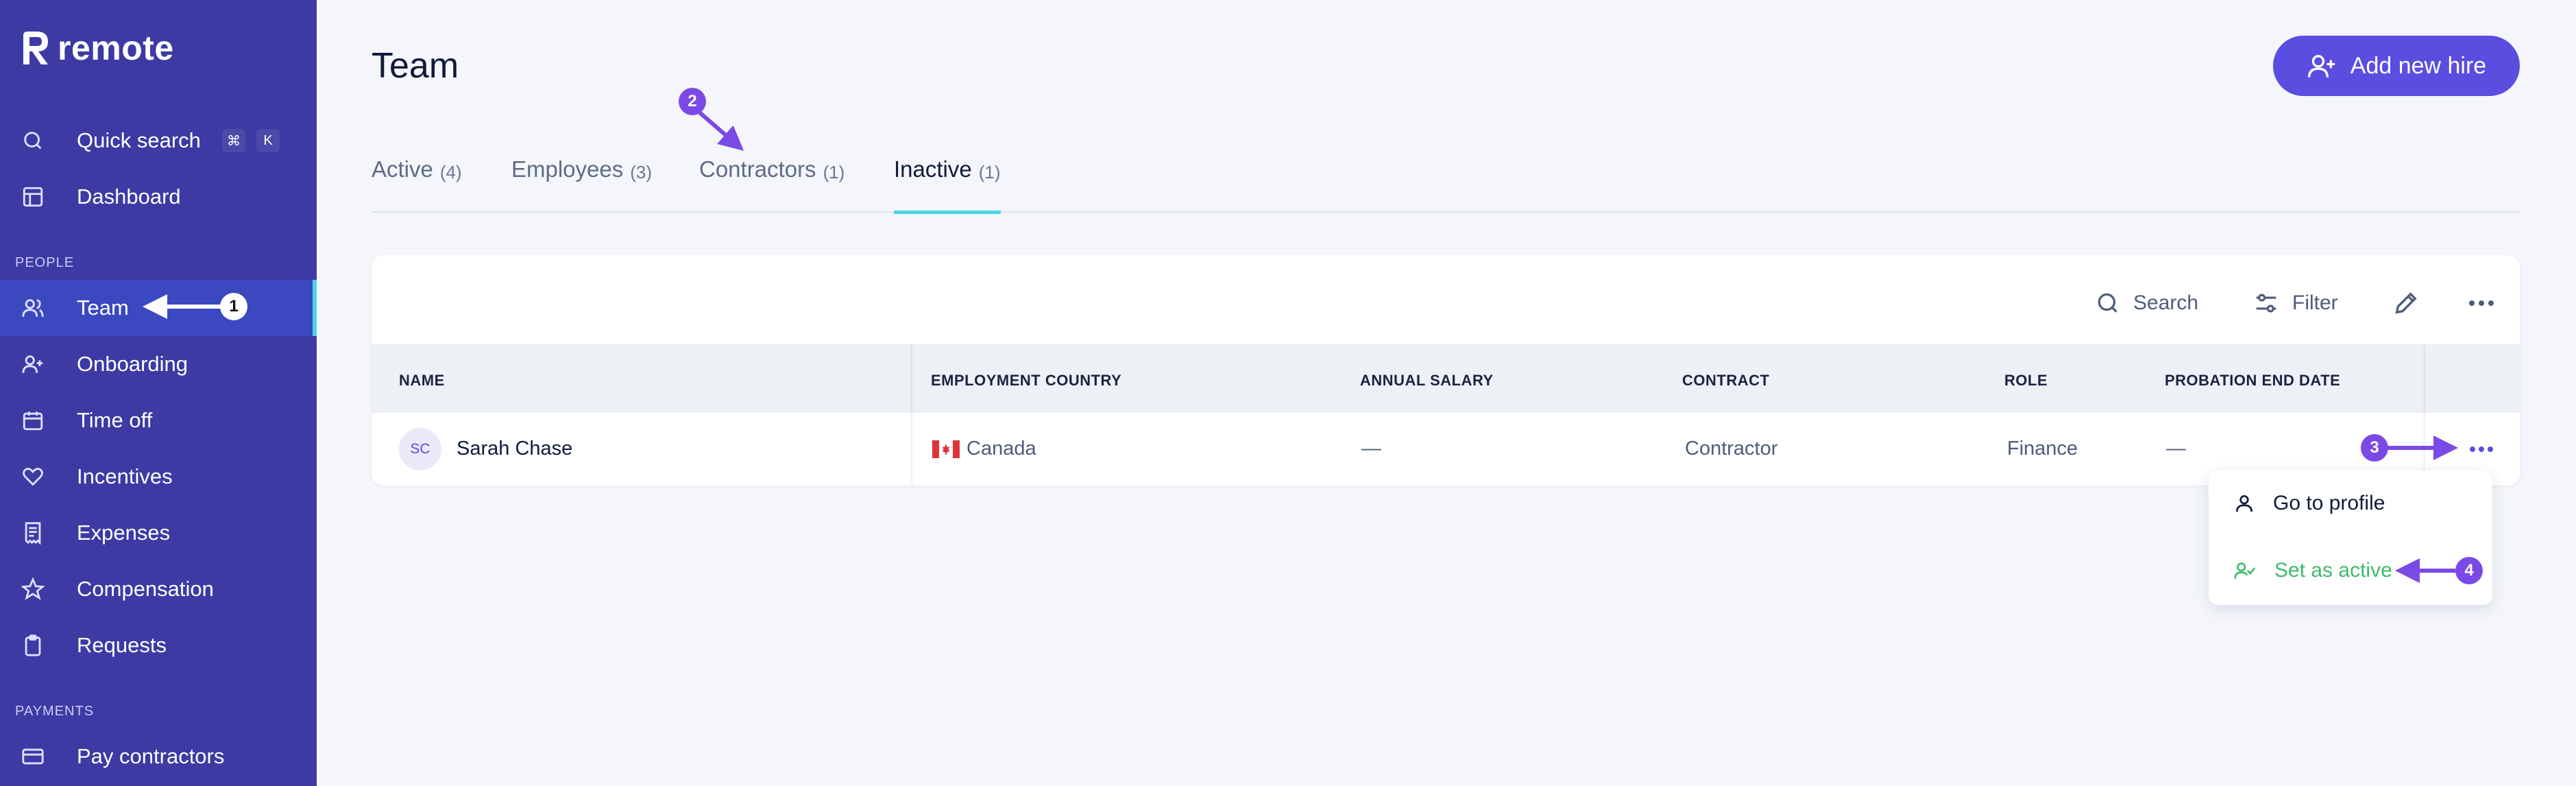 The image size is (2576, 786). What do you see at coordinates (158, 308) in the screenshot?
I see `sidebar-item-team: Team` at bounding box center [158, 308].